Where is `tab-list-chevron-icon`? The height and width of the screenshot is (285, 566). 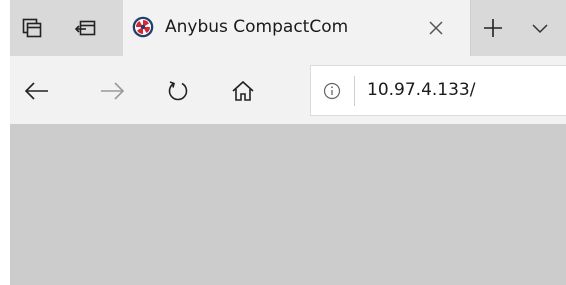 tab-list-chevron-icon is located at coordinates (540, 29).